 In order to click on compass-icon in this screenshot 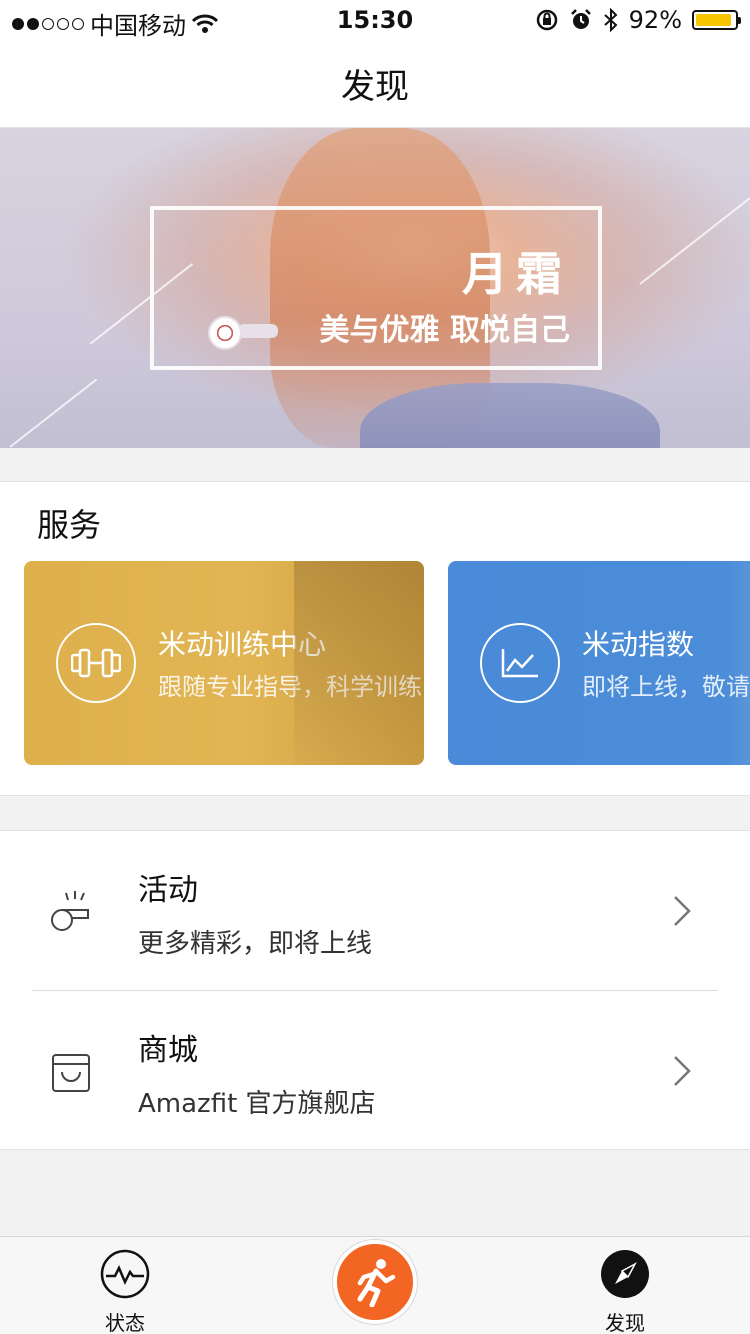, I will do `click(625, 1274)`.